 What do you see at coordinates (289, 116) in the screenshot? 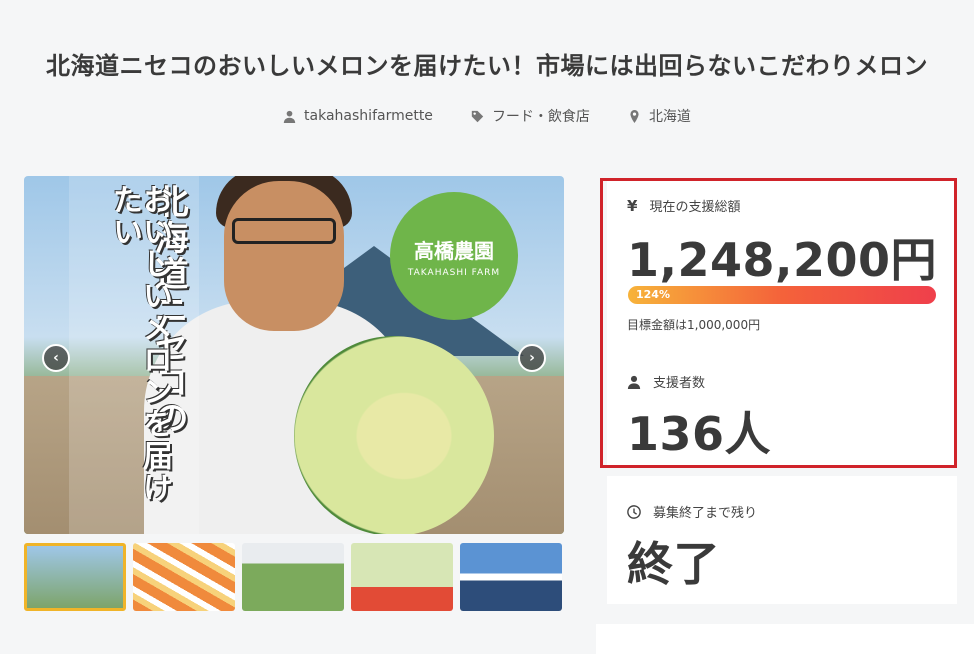
I see `user-icon` at bounding box center [289, 116].